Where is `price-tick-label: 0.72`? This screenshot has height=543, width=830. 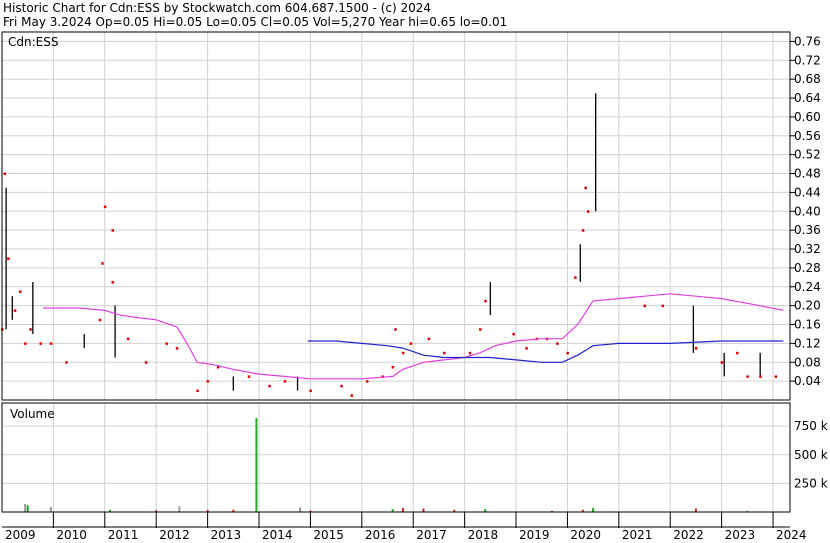
price-tick-label: 0.72 is located at coordinates (807, 60).